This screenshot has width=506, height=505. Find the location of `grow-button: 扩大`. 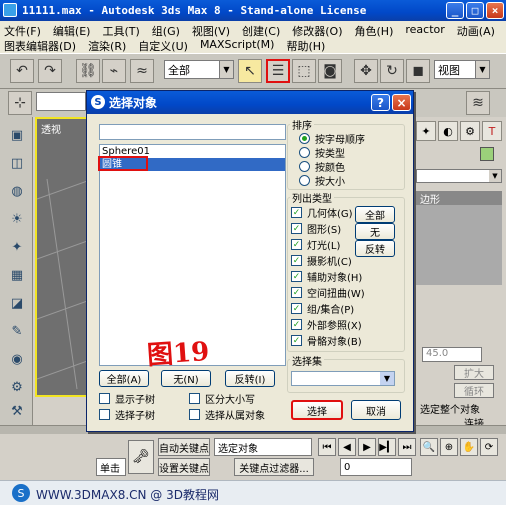

grow-button: 扩大 is located at coordinates (474, 372).